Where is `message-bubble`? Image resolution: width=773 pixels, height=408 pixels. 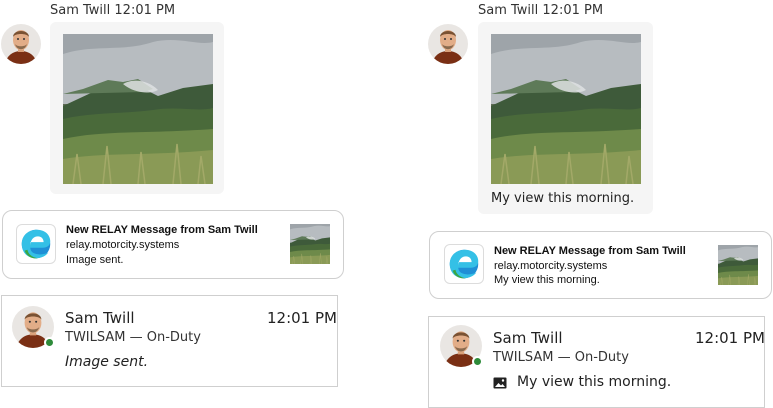 message-bubble is located at coordinates (137, 108).